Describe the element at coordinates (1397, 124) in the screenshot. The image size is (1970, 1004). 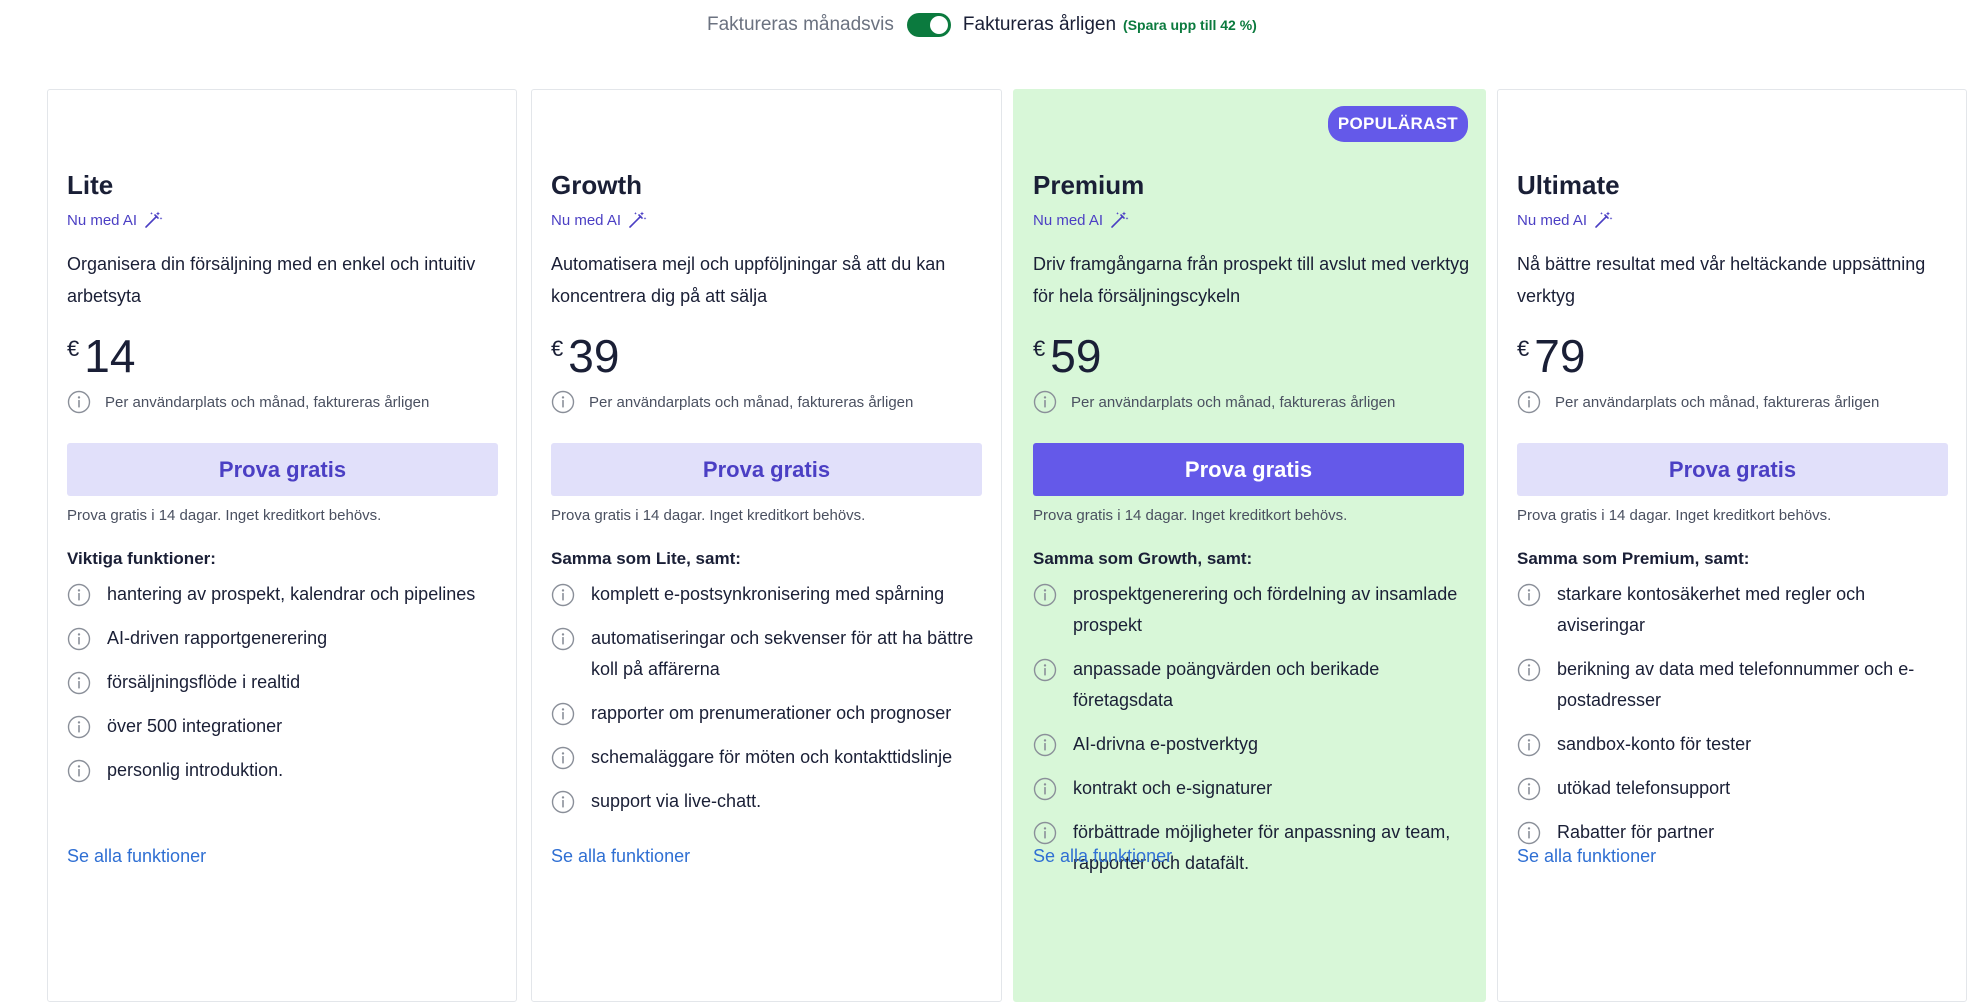
I see `popular-badge: POPULÄRAST` at that location.